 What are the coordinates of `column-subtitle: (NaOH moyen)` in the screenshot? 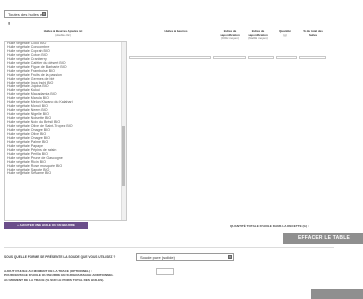 It's located at (258, 38).